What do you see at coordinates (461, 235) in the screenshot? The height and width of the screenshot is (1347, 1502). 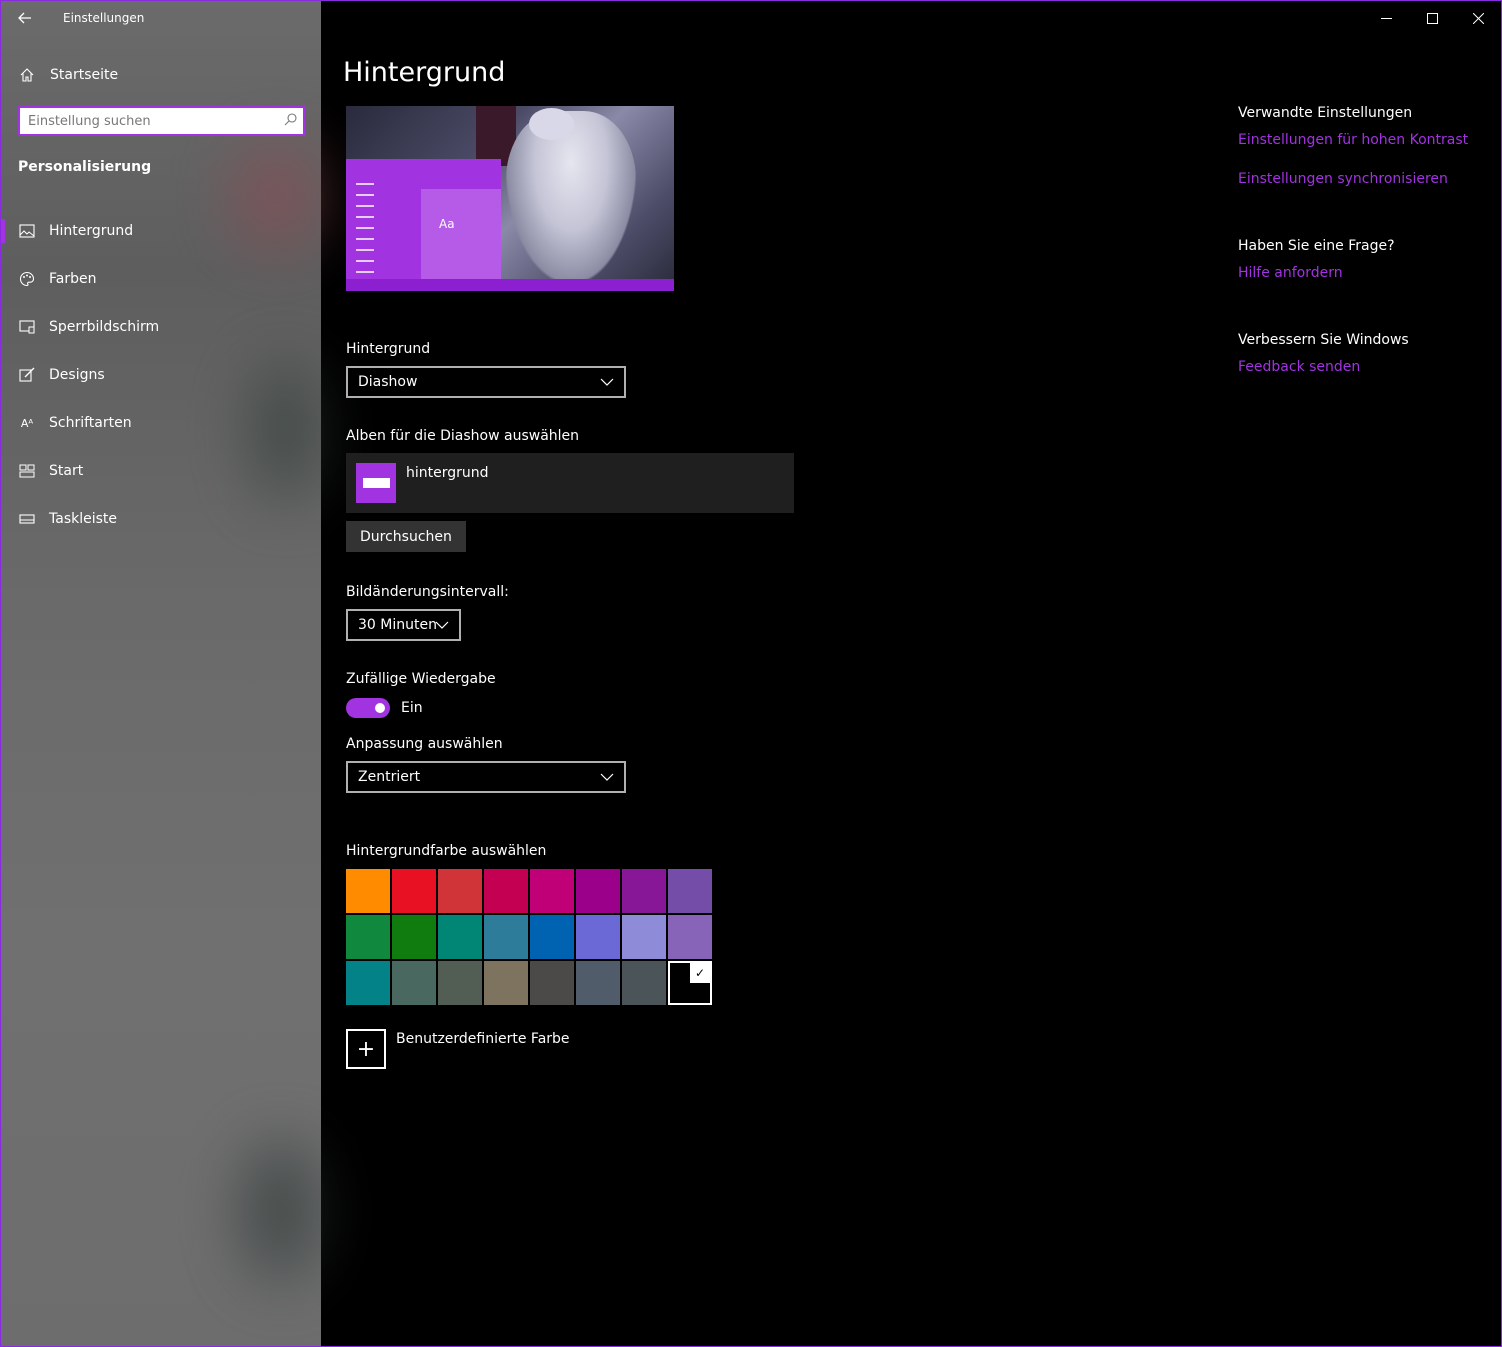 I see `preview-tiles: Aa` at bounding box center [461, 235].